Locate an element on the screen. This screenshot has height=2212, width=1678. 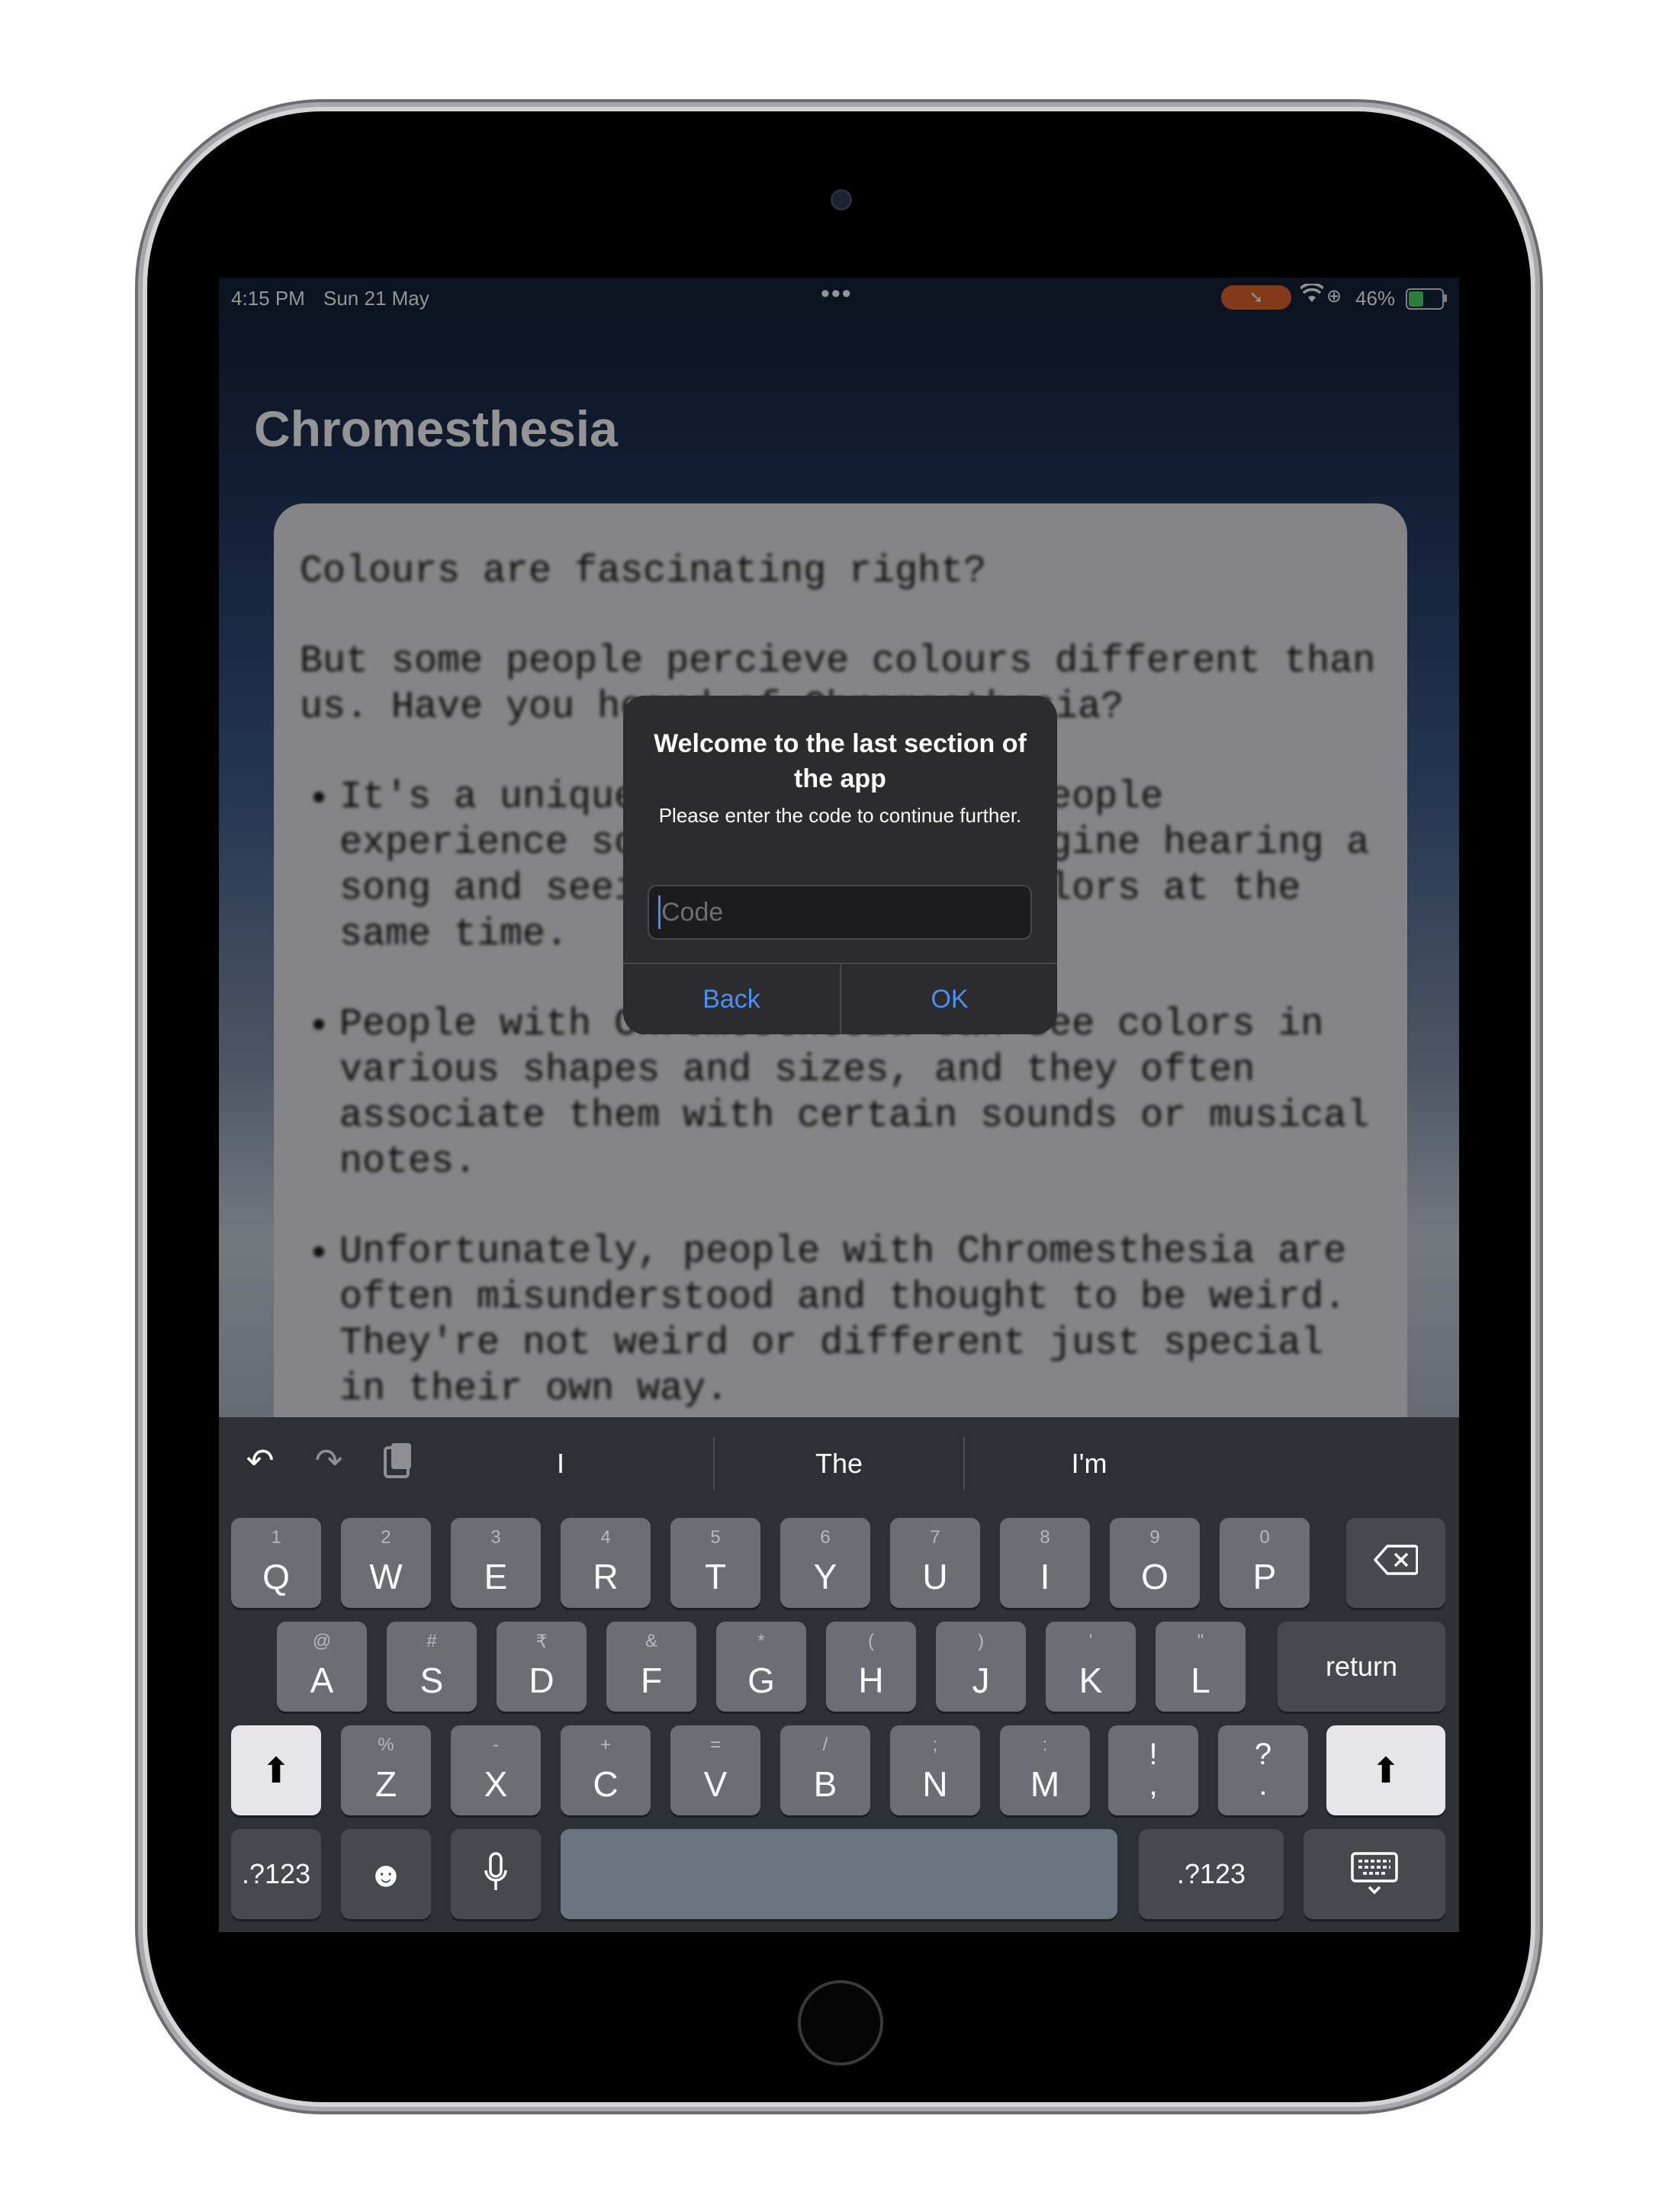
text-cursor is located at coordinates (659, 912).